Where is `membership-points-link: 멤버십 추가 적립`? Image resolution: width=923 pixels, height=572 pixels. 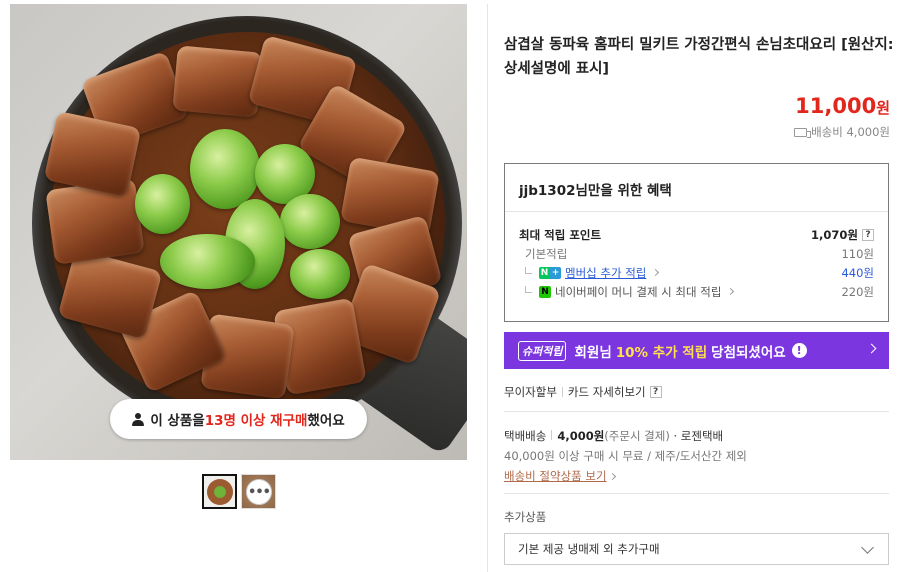
membership-points-link: 멤버십 추가 적립 is located at coordinates (605, 273).